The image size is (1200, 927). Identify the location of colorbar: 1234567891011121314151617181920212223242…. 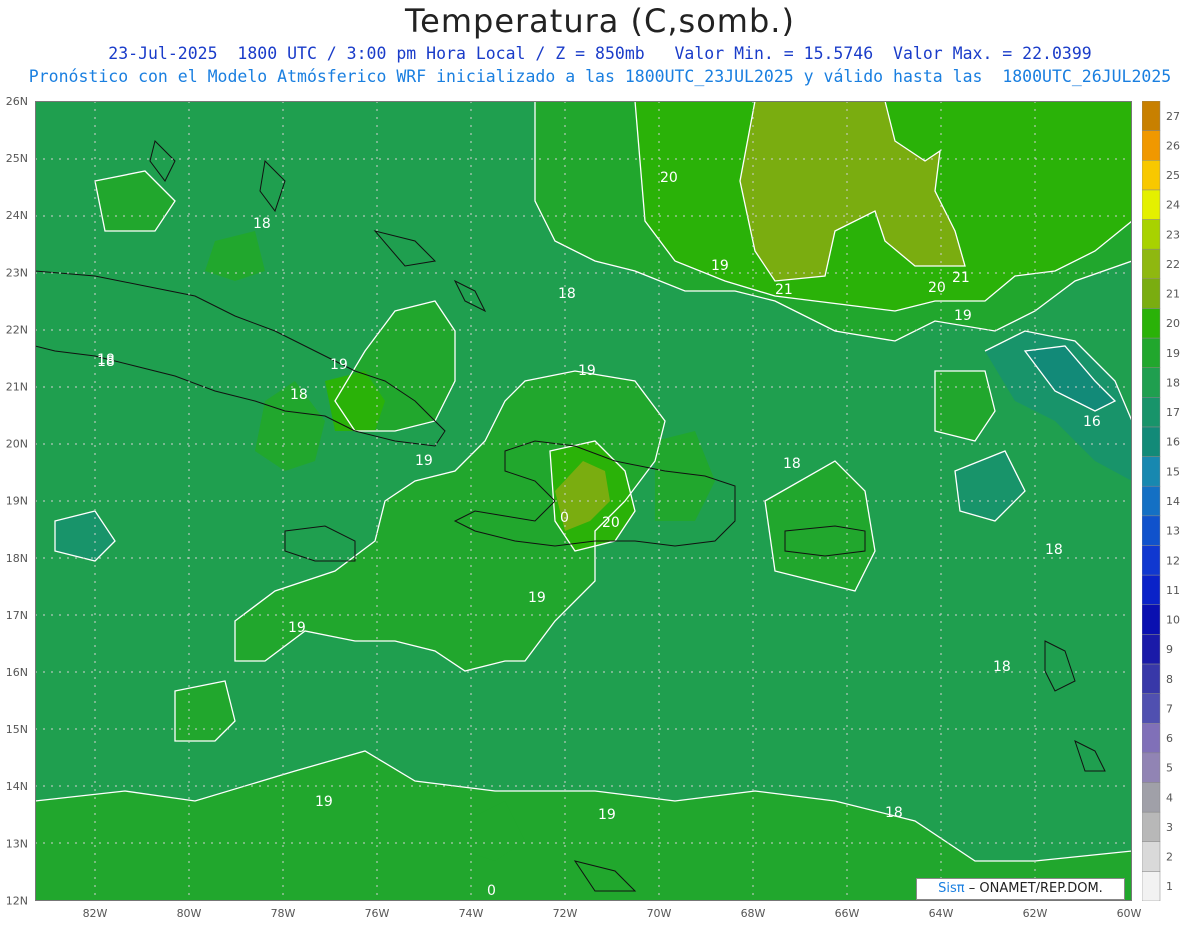
(1161, 501).